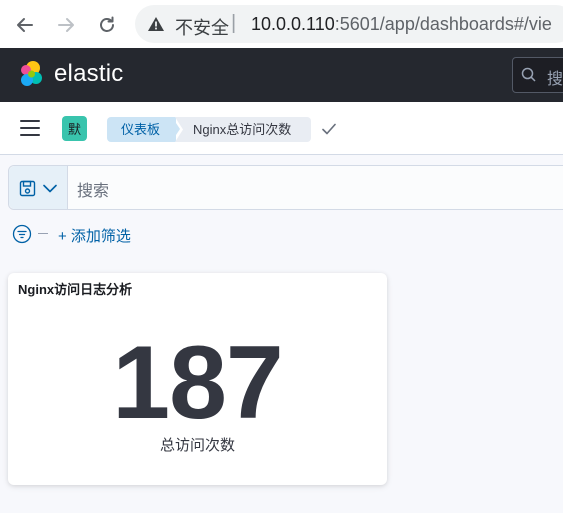  What do you see at coordinates (443, 24) in the screenshot?
I see `url-path: :5601/app/dashboards#/vie` at bounding box center [443, 24].